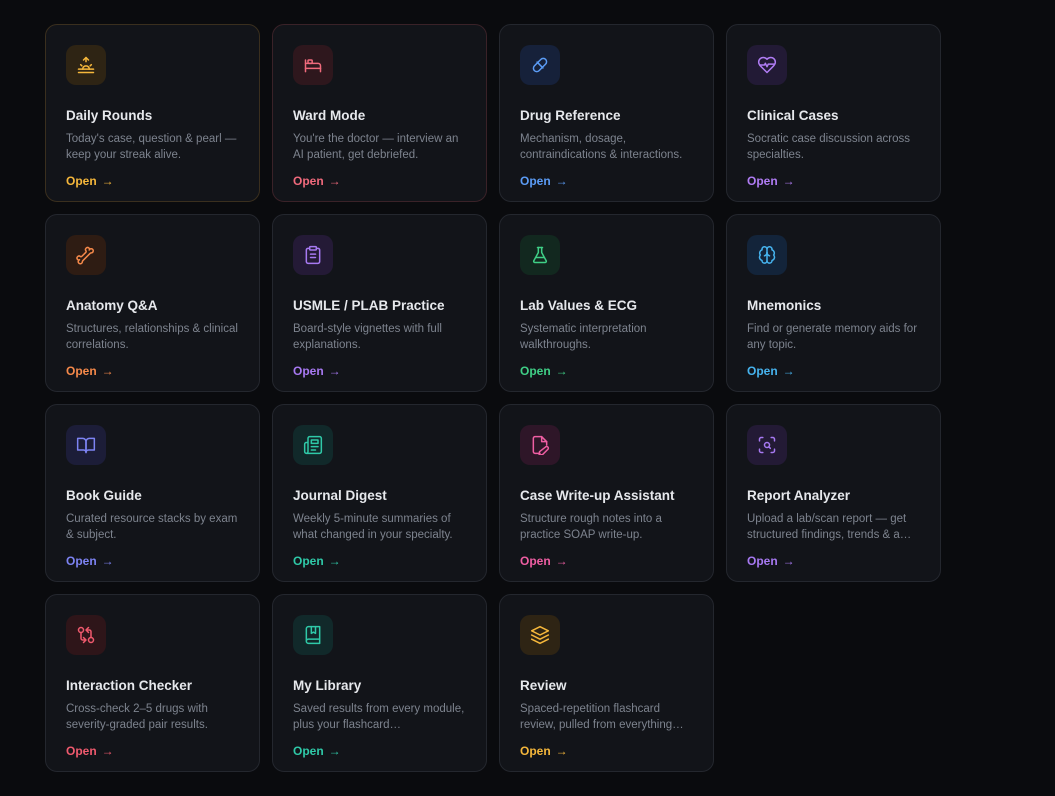  What do you see at coordinates (570, 115) in the screenshot?
I see `card-title: Drug Reference` at bounding box center [570, 115].